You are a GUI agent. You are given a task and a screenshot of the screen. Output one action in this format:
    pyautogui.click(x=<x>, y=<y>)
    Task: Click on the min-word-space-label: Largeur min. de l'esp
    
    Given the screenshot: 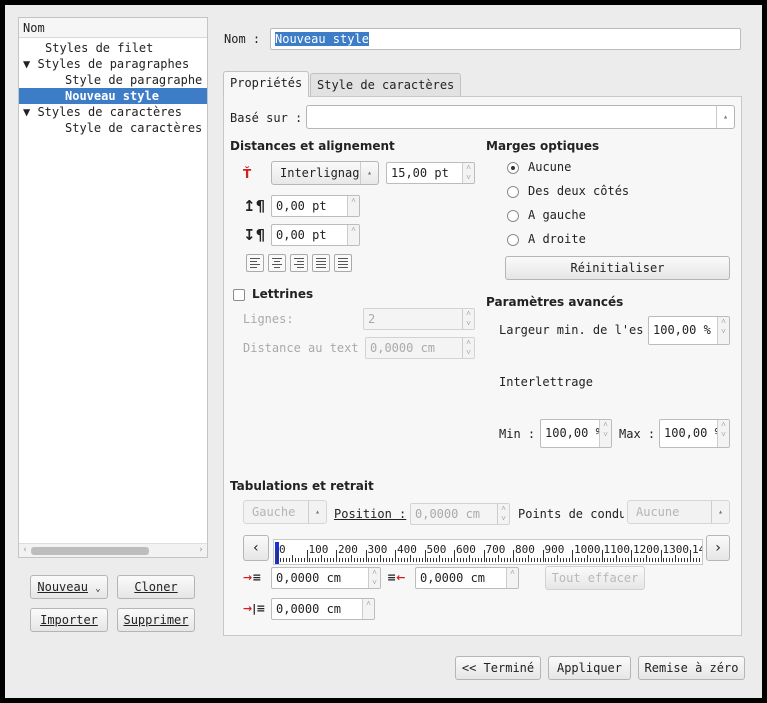 What is the action you would take?
    pyautogui.click(x=571, y=330)
    